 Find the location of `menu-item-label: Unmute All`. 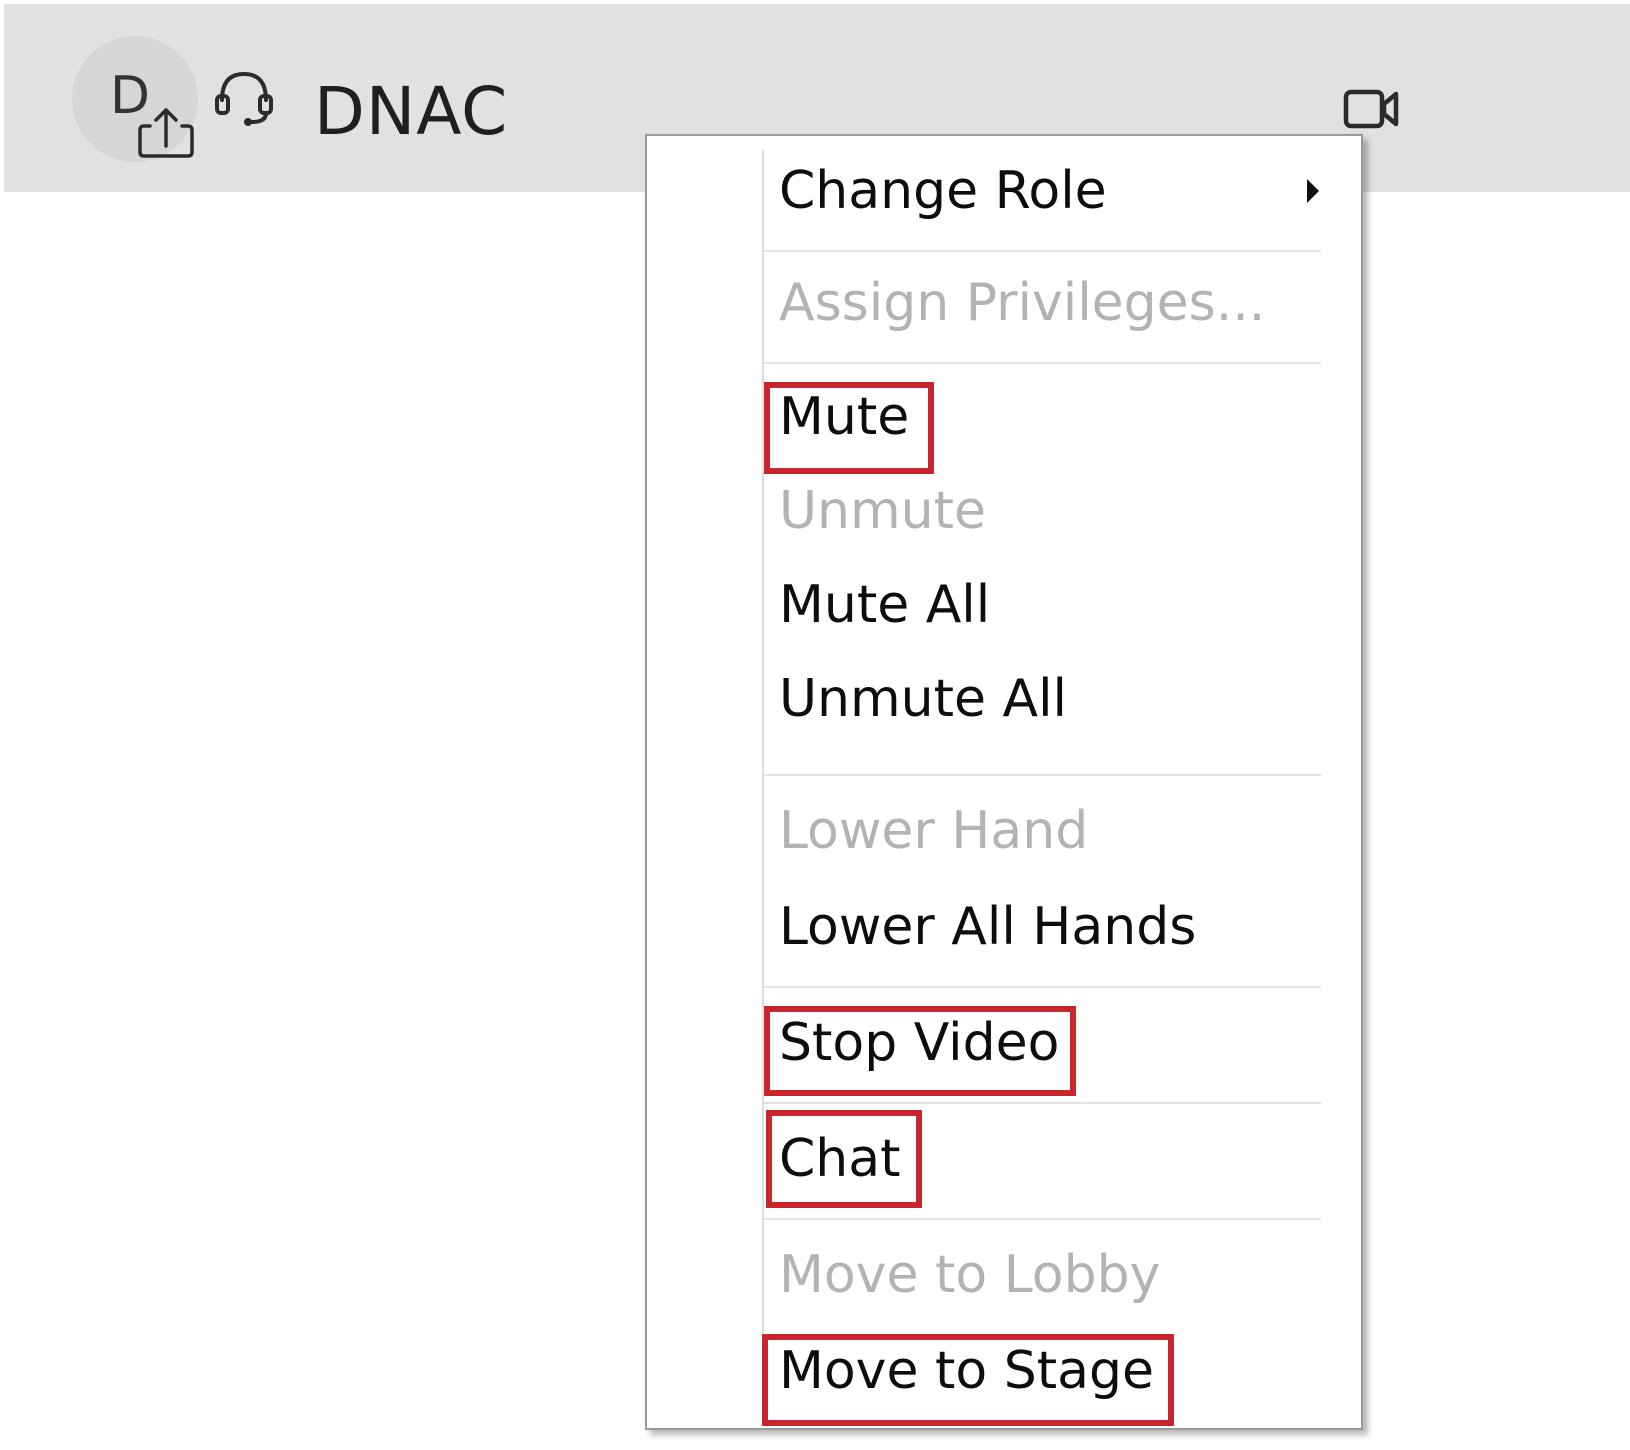

menu-item-label: Unmute All is located at coordinates (923, 699).